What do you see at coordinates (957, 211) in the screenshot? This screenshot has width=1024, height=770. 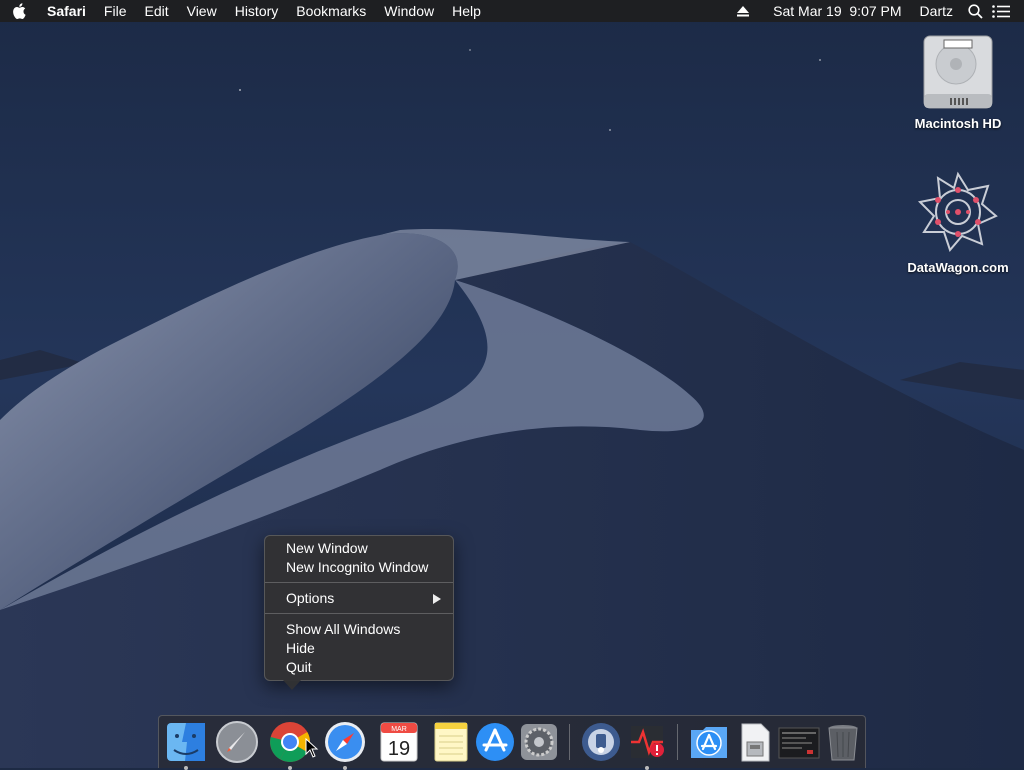 I see `datawagon-app-icon` at bounding box center [957, 211].